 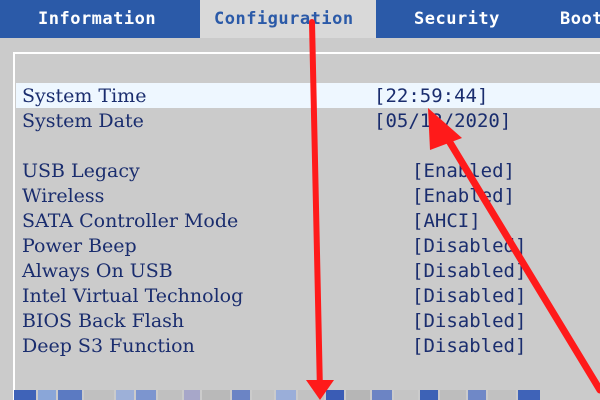 What do you see at coordinates (469, 246) in the screenshot?
I see `setting-power-beep-value: [Disabled]` at bounding box center [469, 246].